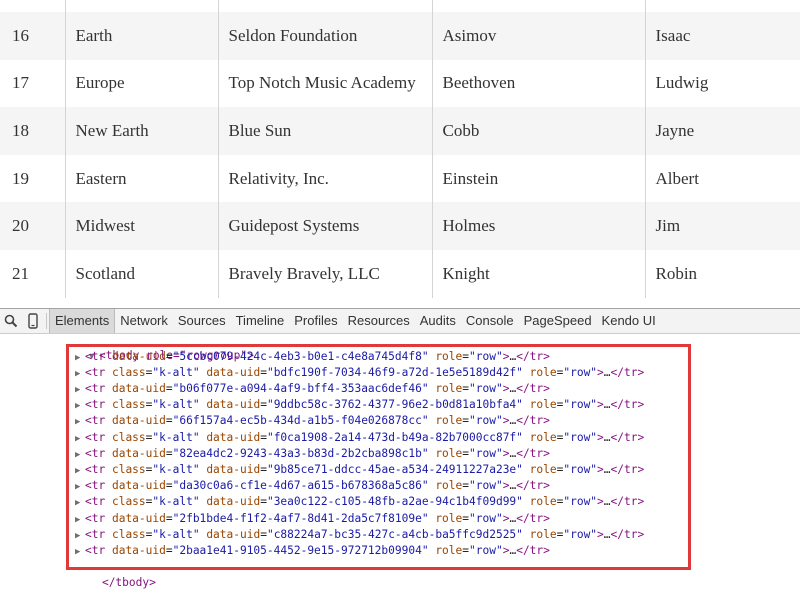 The width and height of the screenshot is (800, 608). What do you see at coordinates (324, 226) in the screenshot?
I see `grid-cell: Guidepost Systems` at bounding box center [324, 226].